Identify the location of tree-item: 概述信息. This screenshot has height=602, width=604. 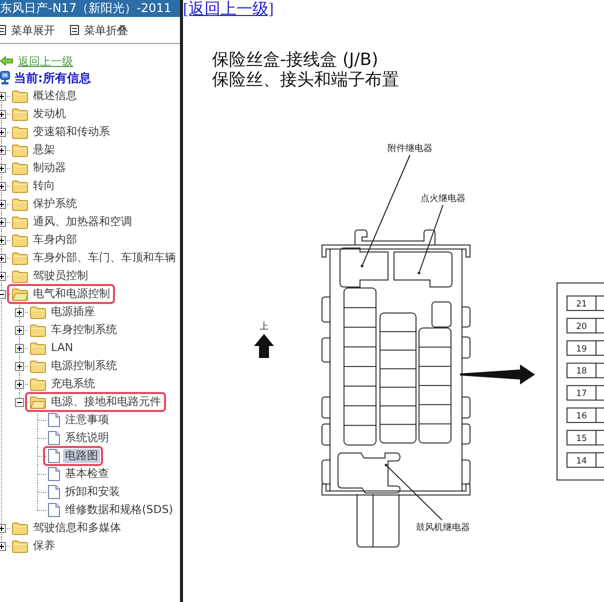
(55, 96).